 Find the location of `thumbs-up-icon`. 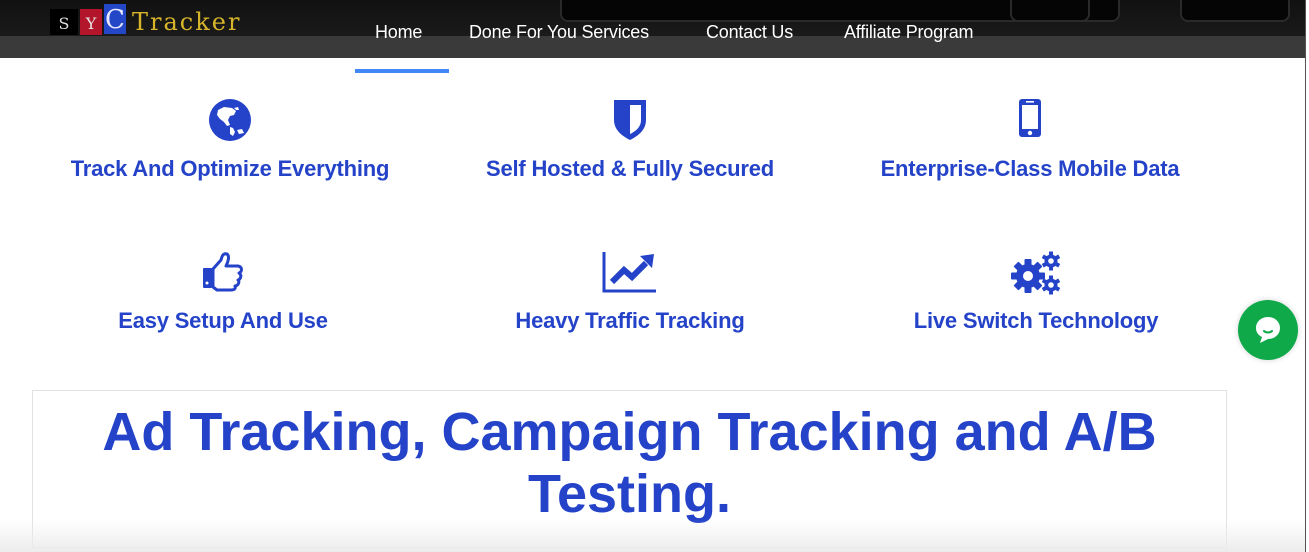

thumbs-up-icon is located at coordinates (223, 273).